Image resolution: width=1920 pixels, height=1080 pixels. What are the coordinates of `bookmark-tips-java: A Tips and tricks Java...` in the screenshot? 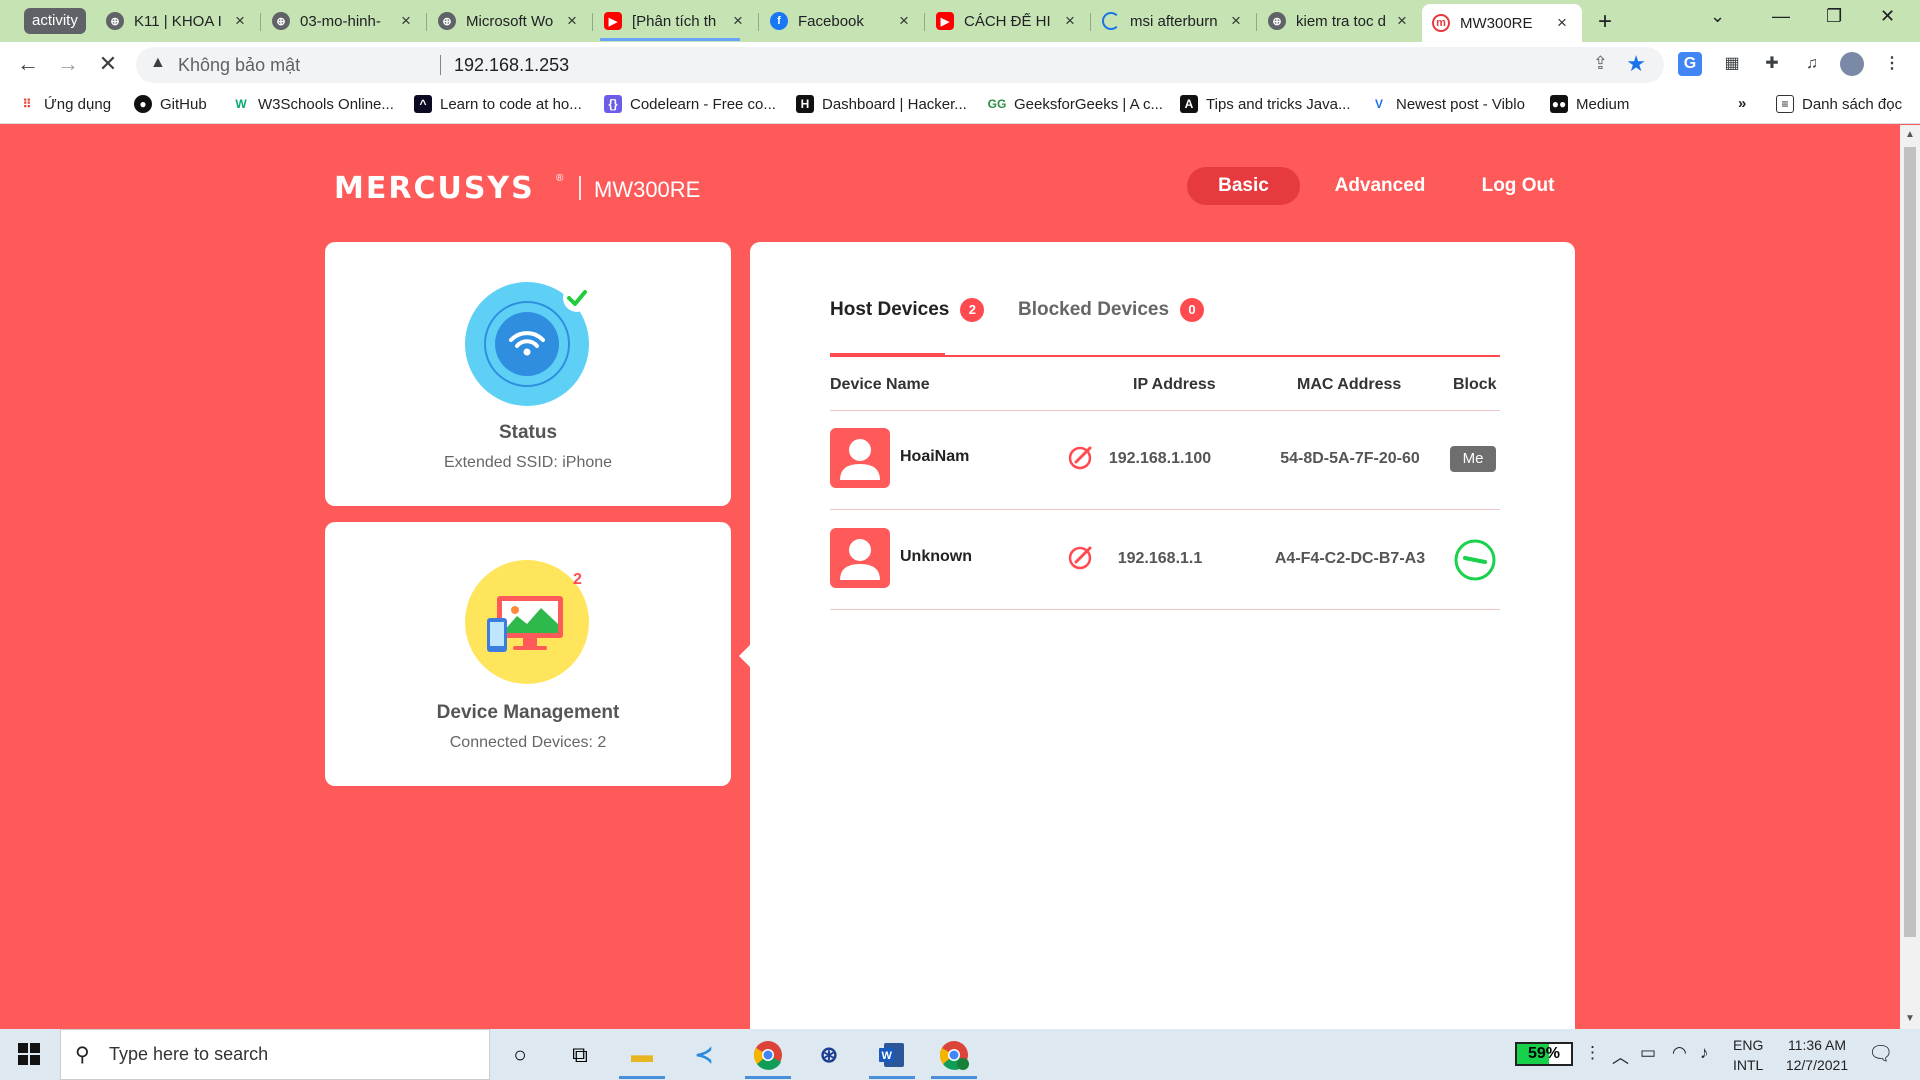 It's located at (1265, 104).